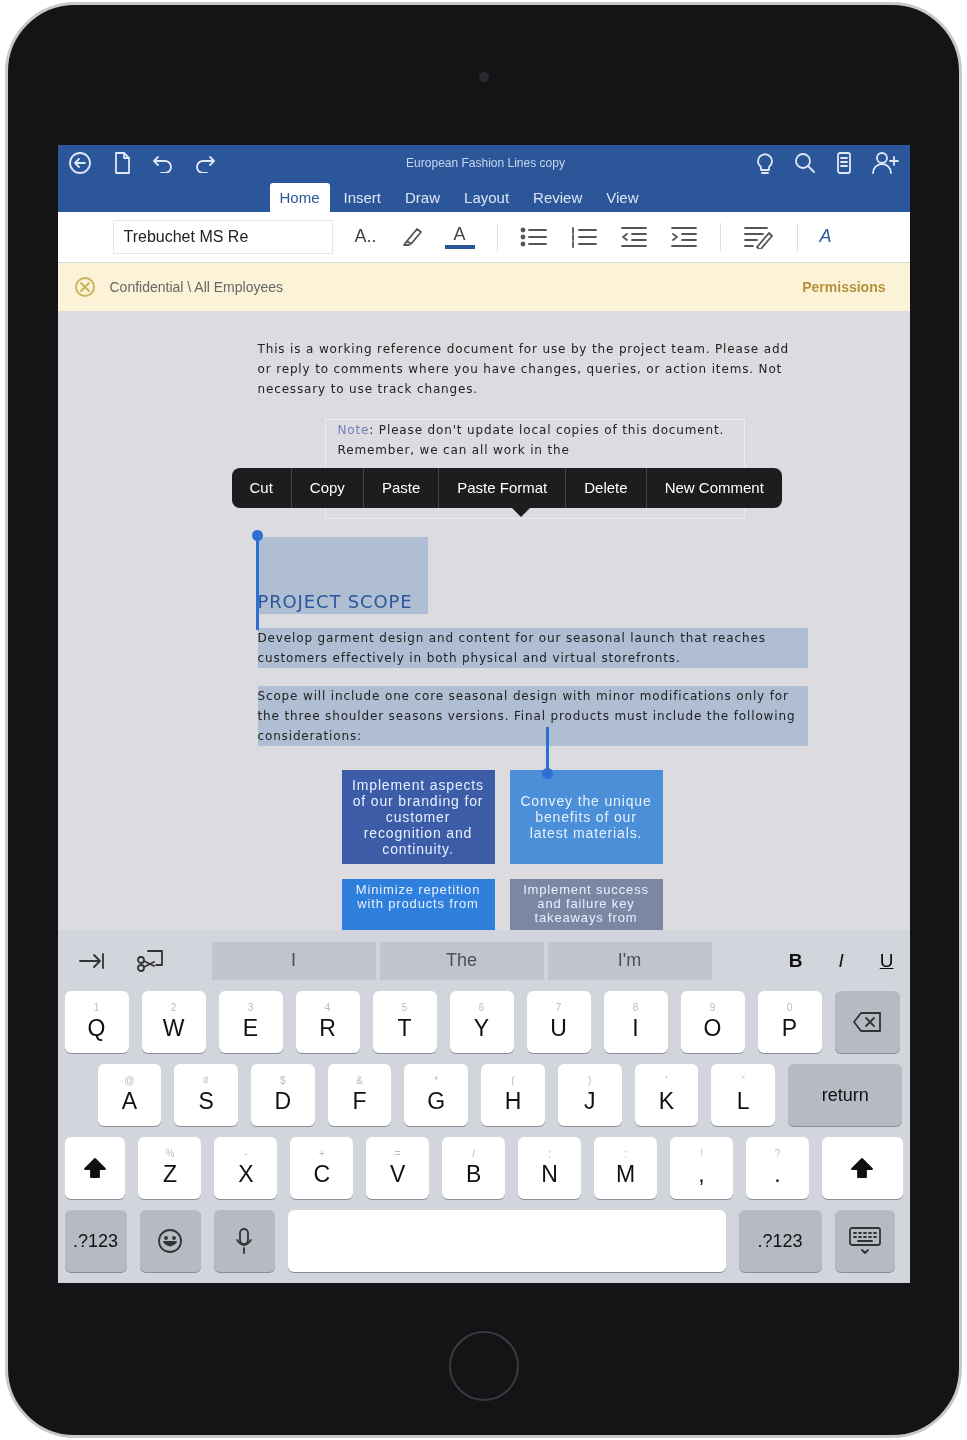 This screenshot has width=967, height=1440. I want to click on menu-item: Copy, so click(327, 487).